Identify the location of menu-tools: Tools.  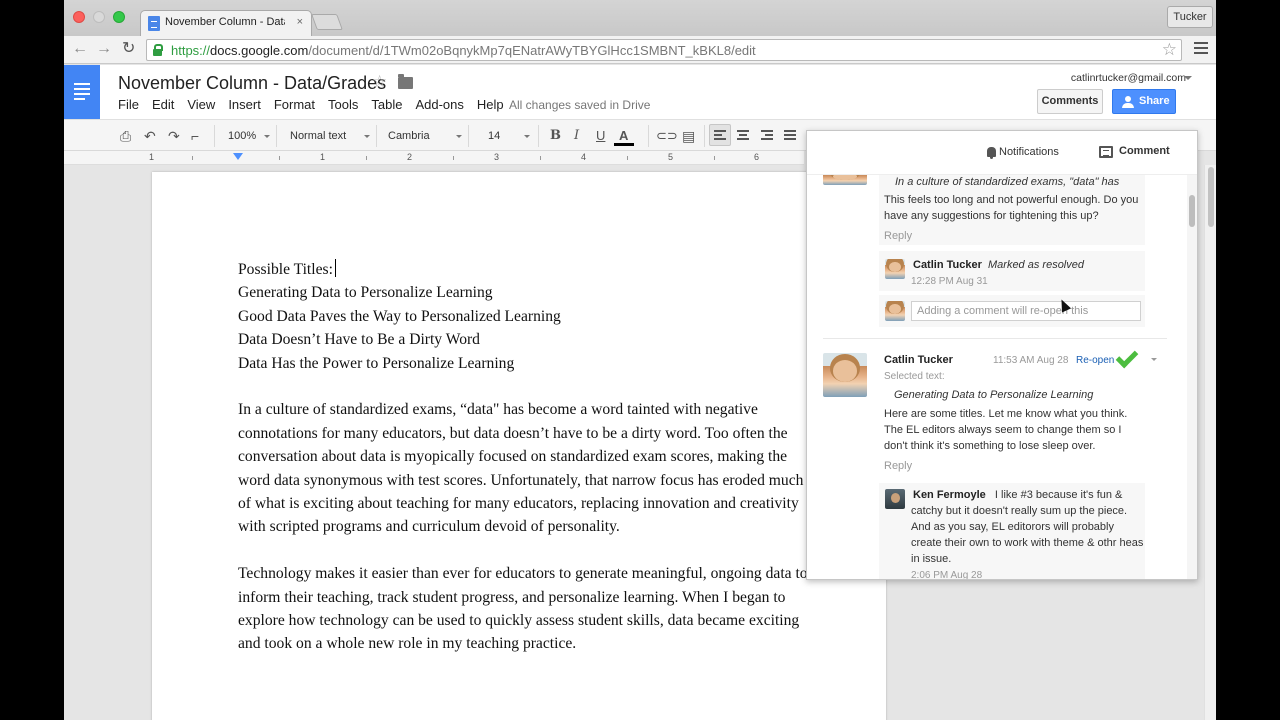
(343, 106).